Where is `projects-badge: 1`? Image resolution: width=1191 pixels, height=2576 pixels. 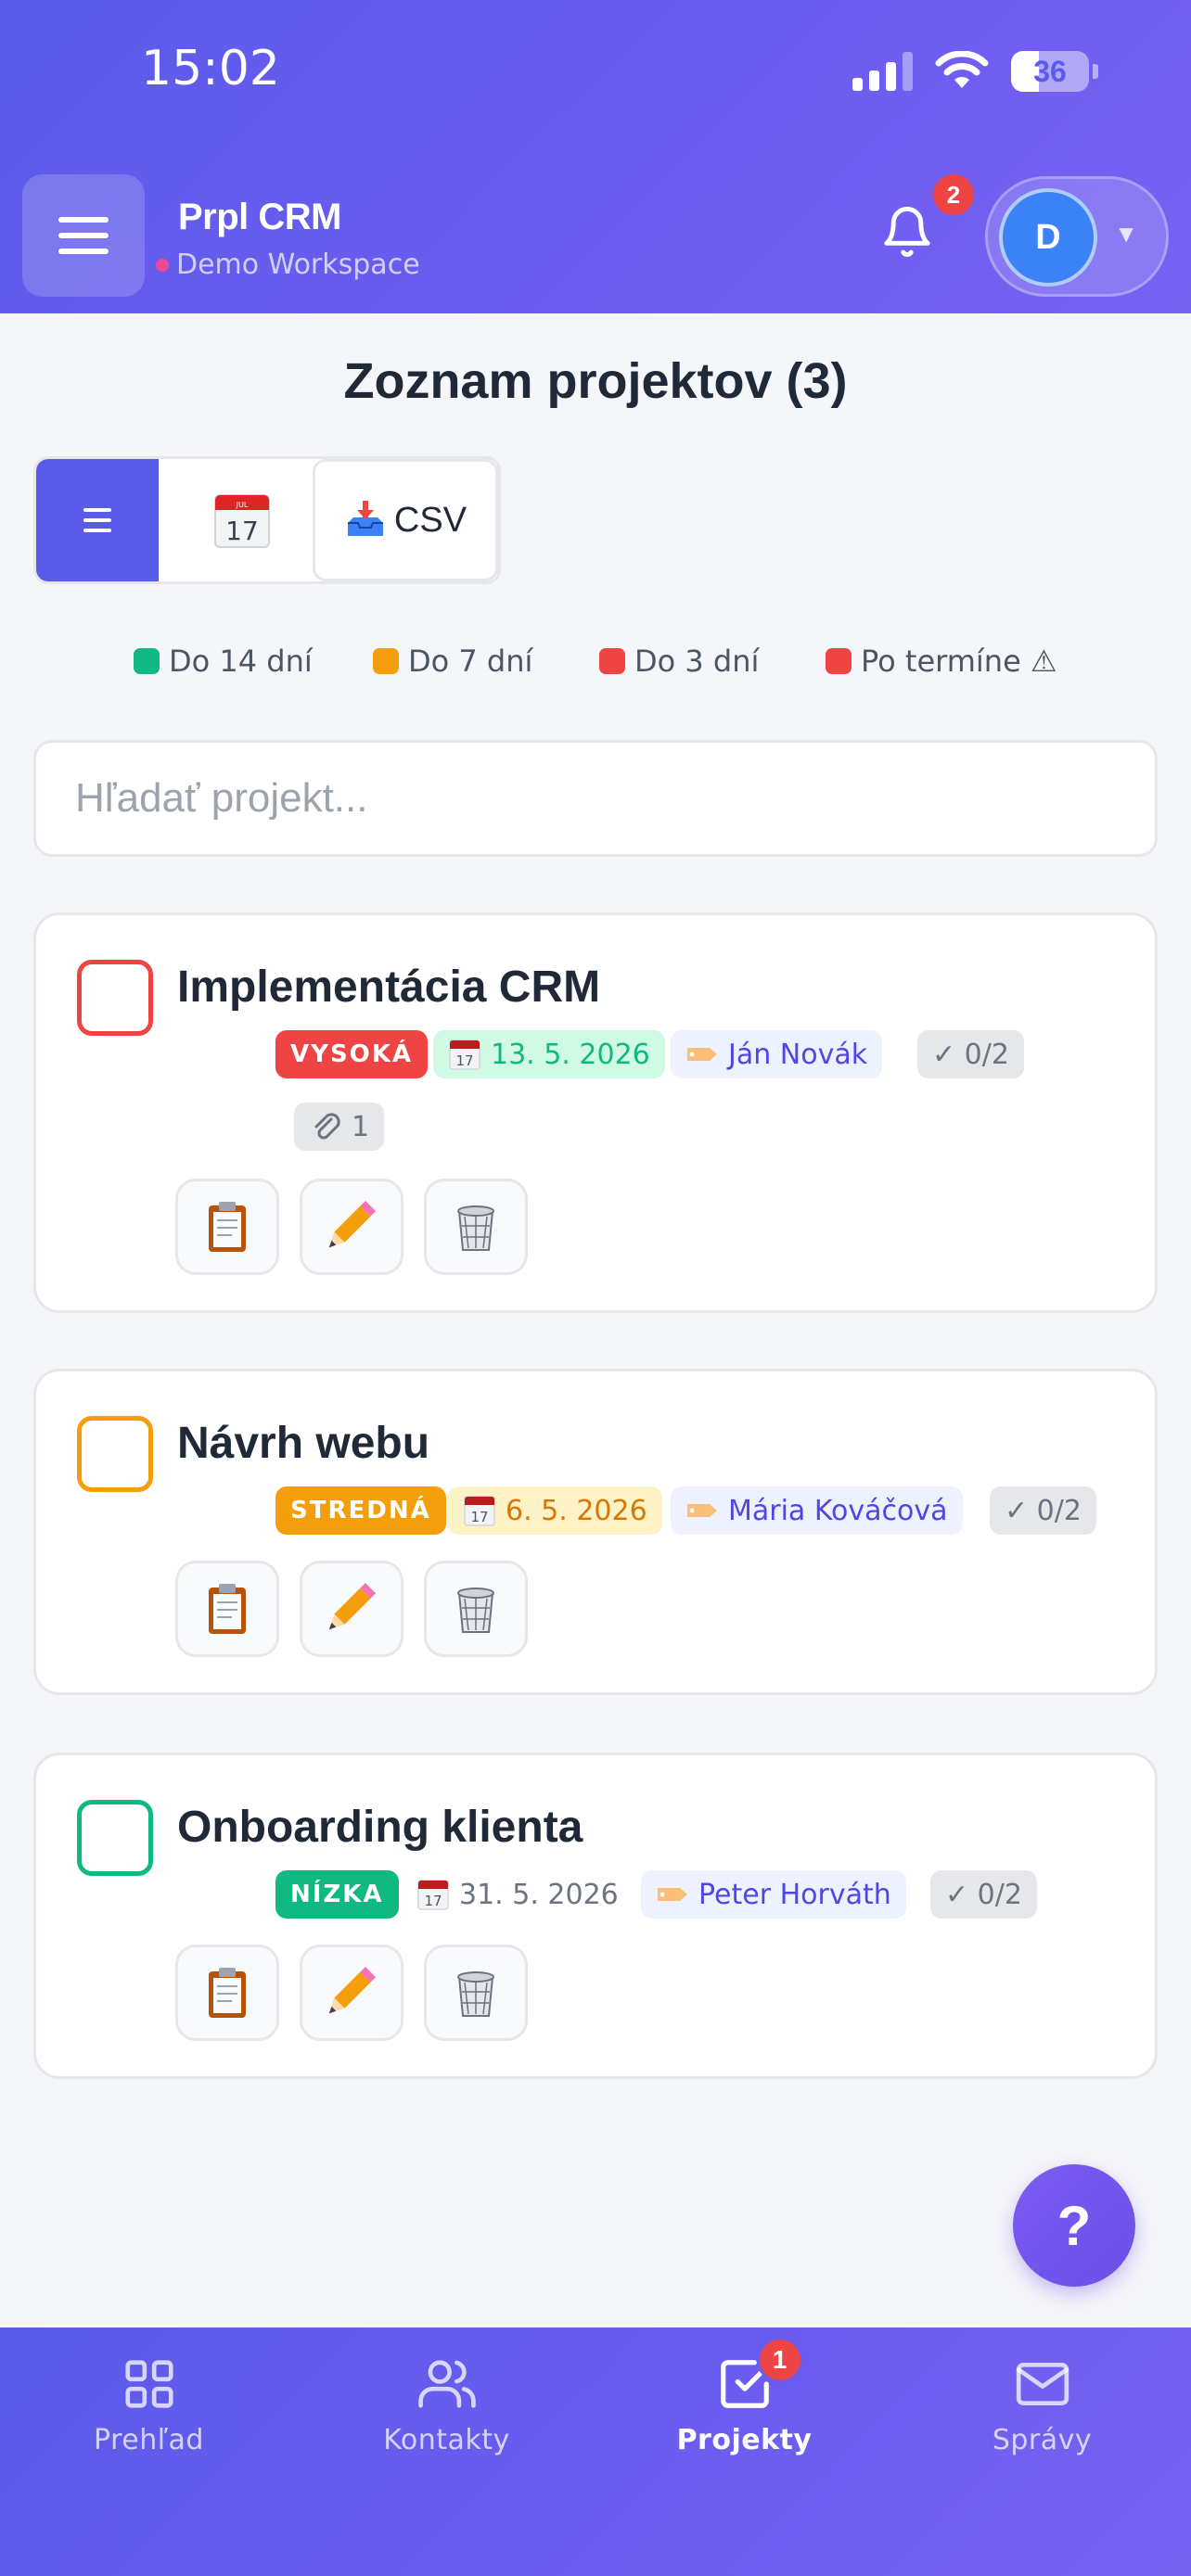 projects-badge: 1 is located at coordinates (779, 2360).